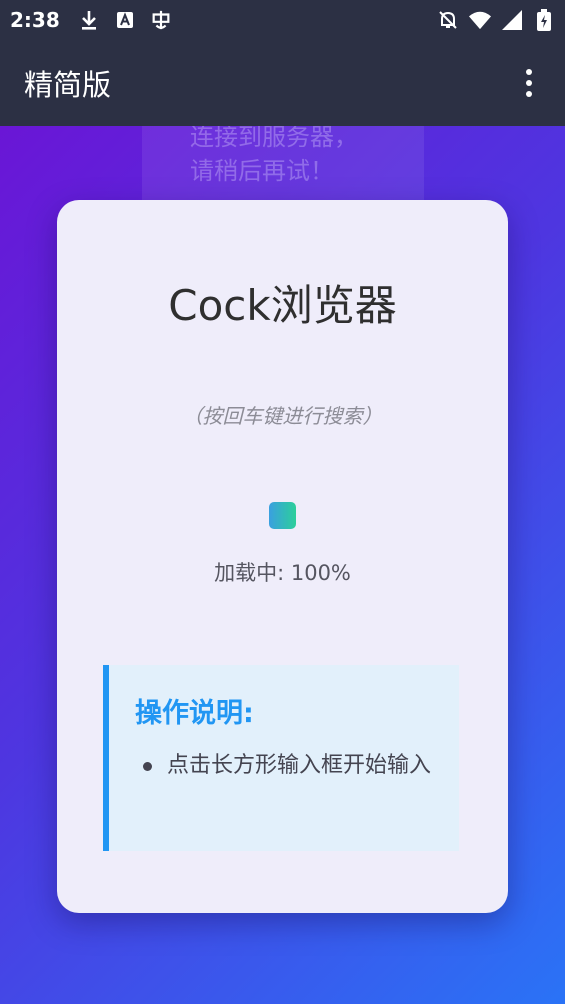 This screenshot has height=1004, width=565. I want to click on toast-message: 连接到服务器， 请稍后再试！, so click(283, 168).